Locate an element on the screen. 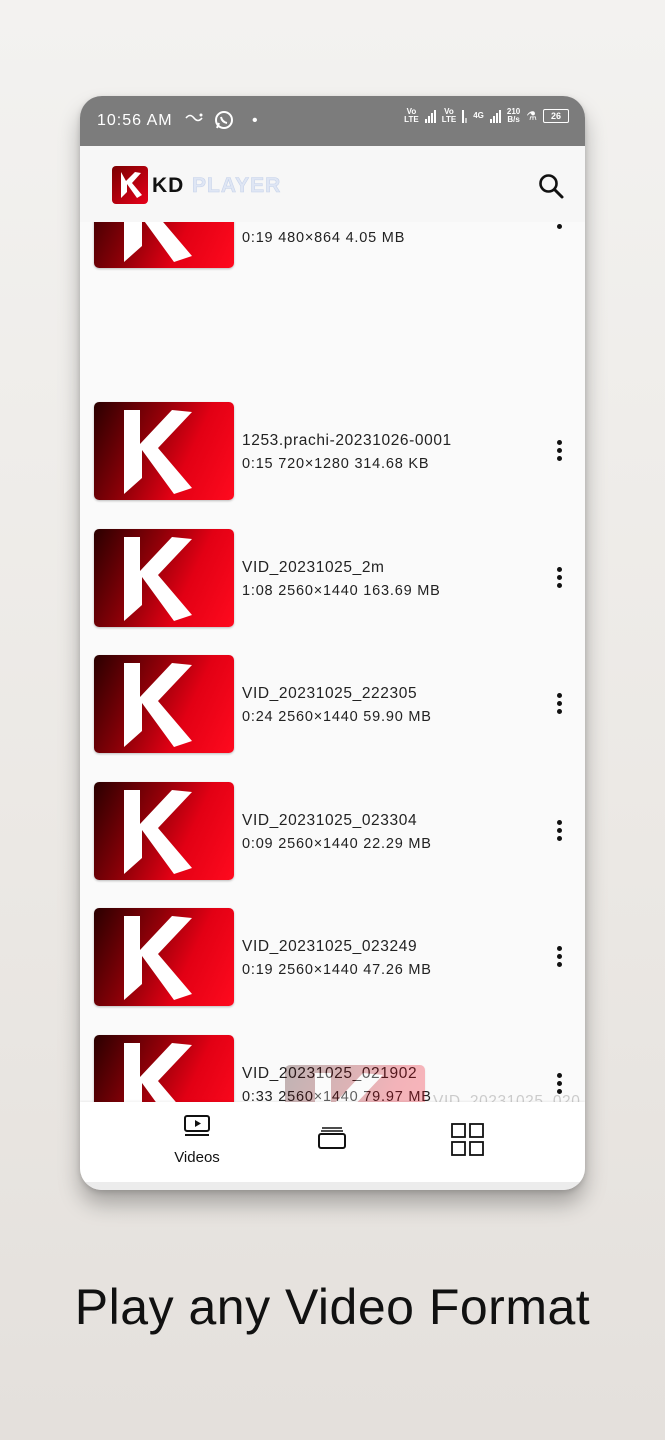  video-size: 22.29 MB is located at coordinates (397, 844).